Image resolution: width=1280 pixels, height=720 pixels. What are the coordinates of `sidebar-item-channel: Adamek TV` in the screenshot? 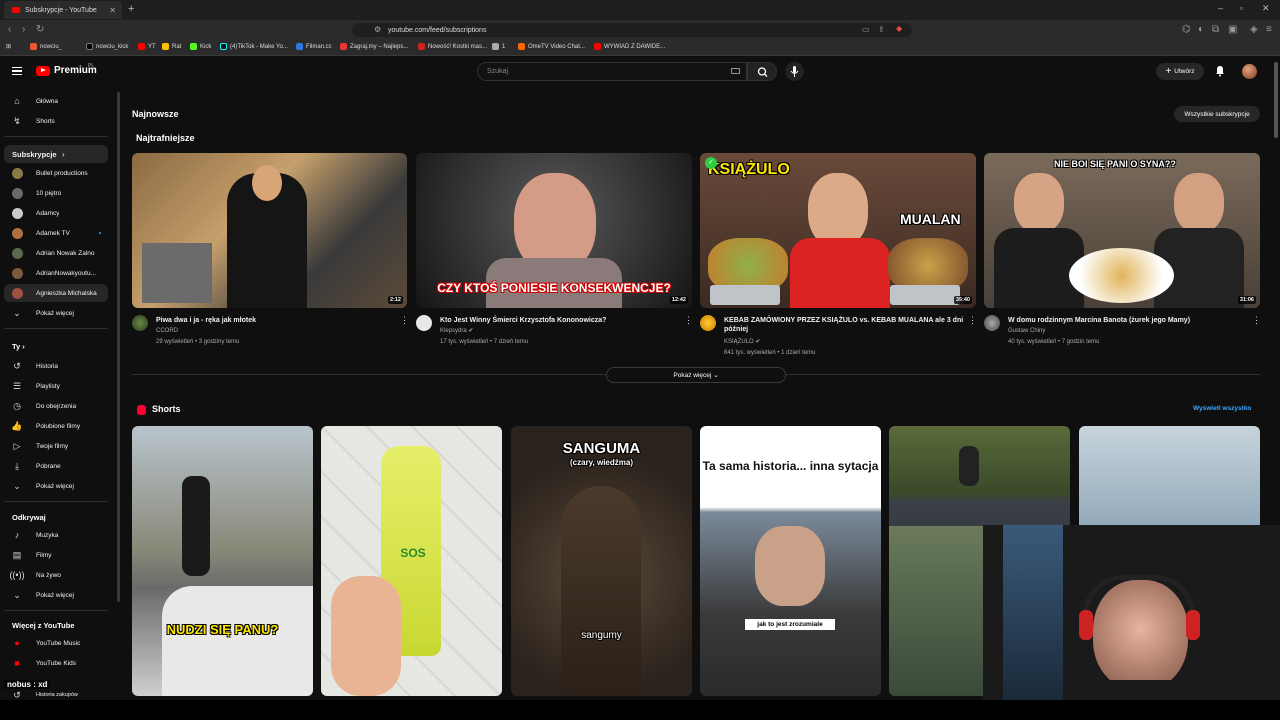 It's located at (56, 233).